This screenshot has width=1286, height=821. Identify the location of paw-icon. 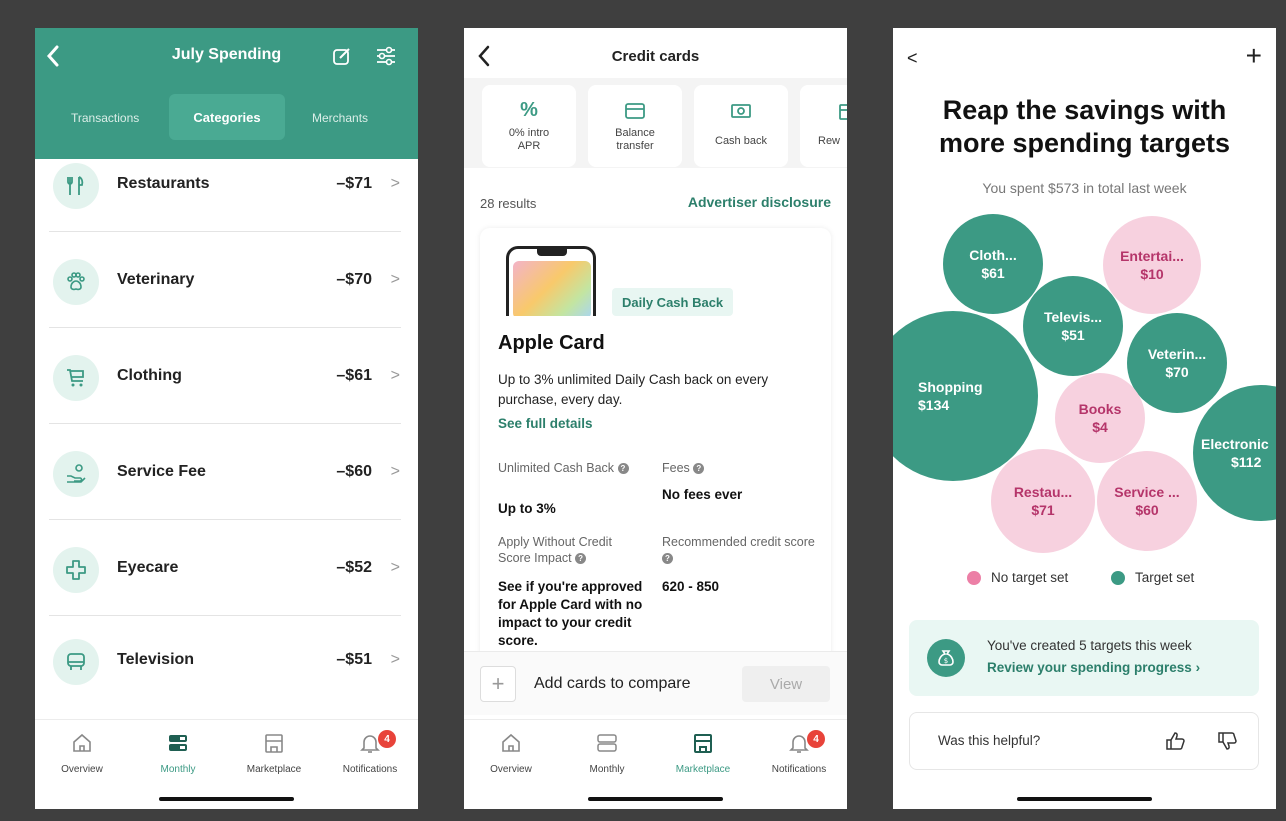
(76, 282).